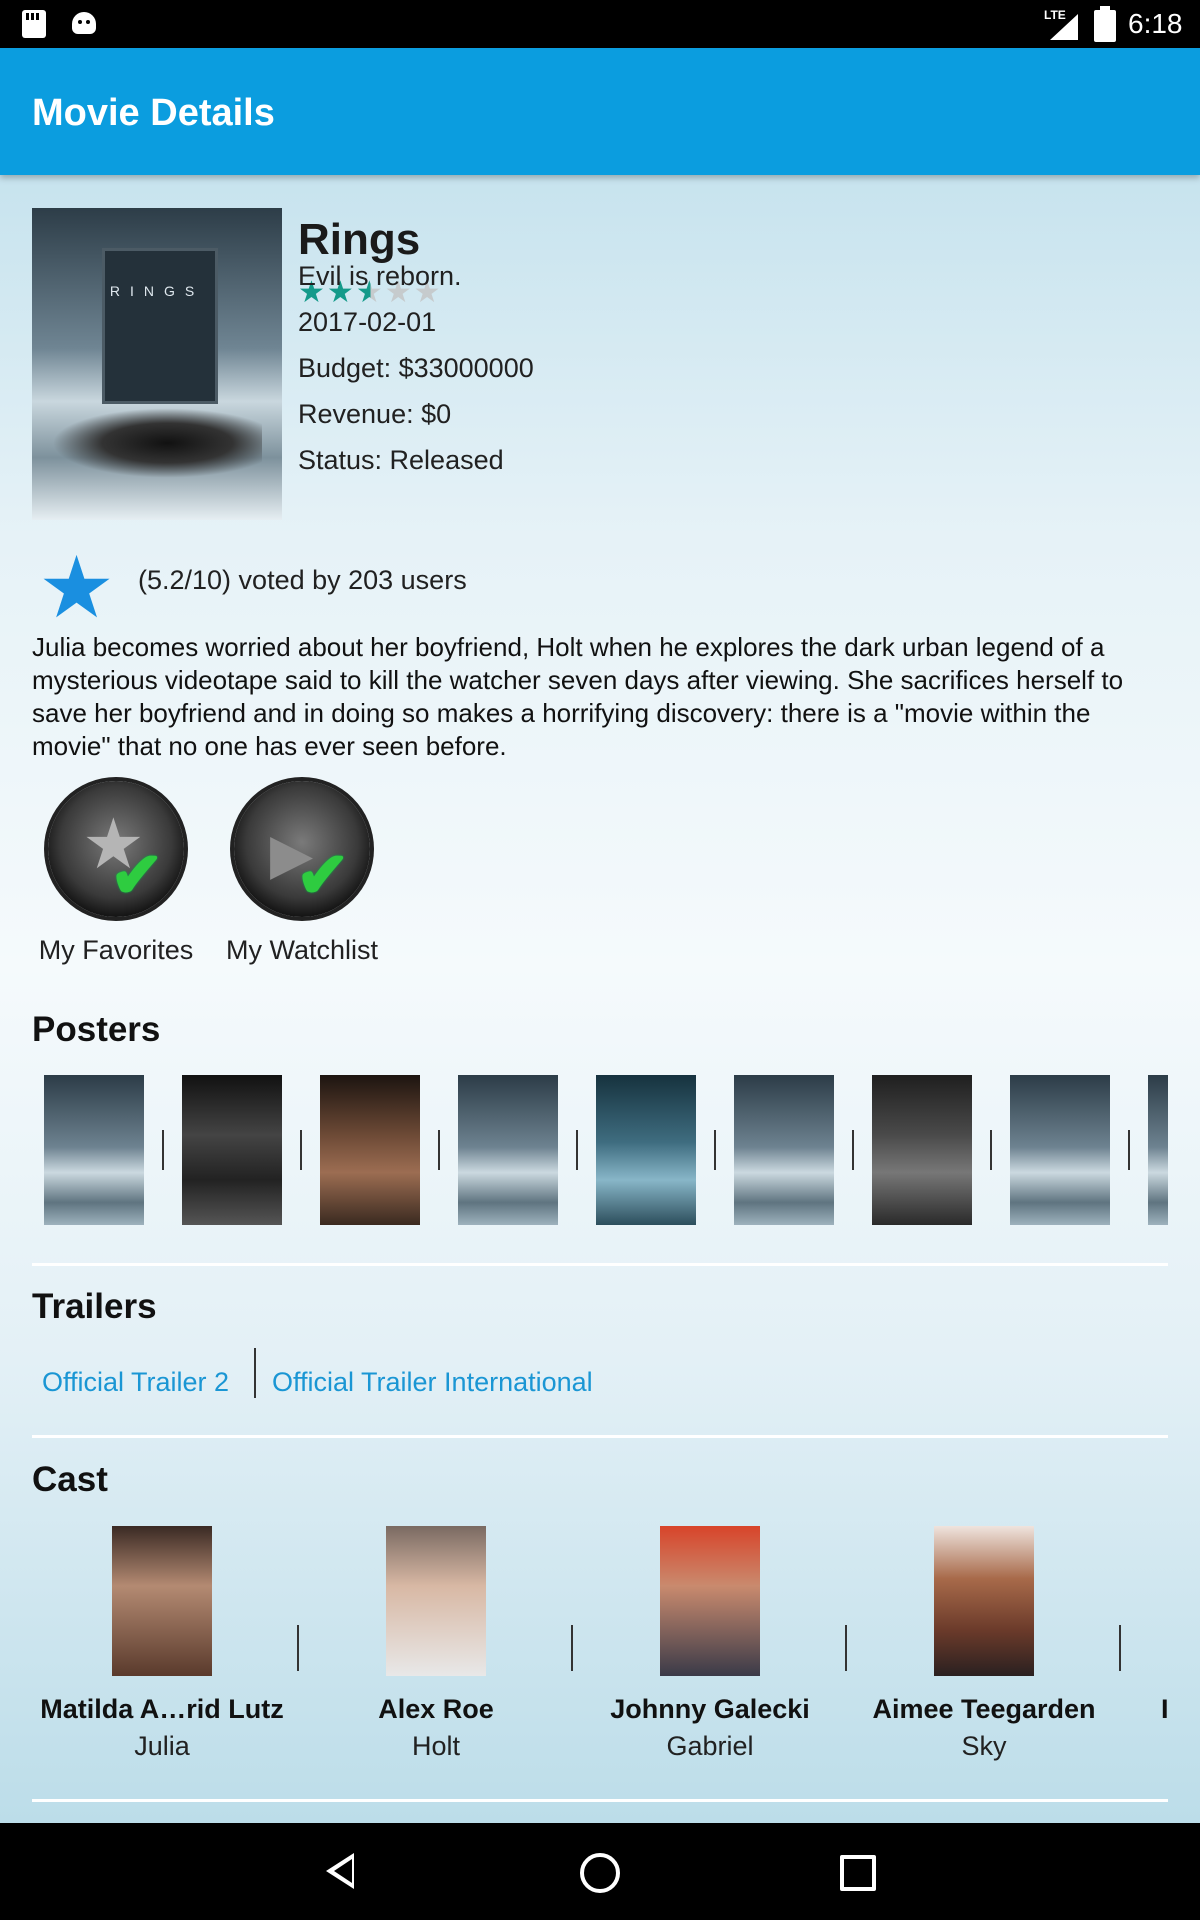 The height and width of the screenshot is (1920, 1200). Describe the element at coordinates (984, 1746) in the screenshot. I see `cast-role: Sky` at that location.